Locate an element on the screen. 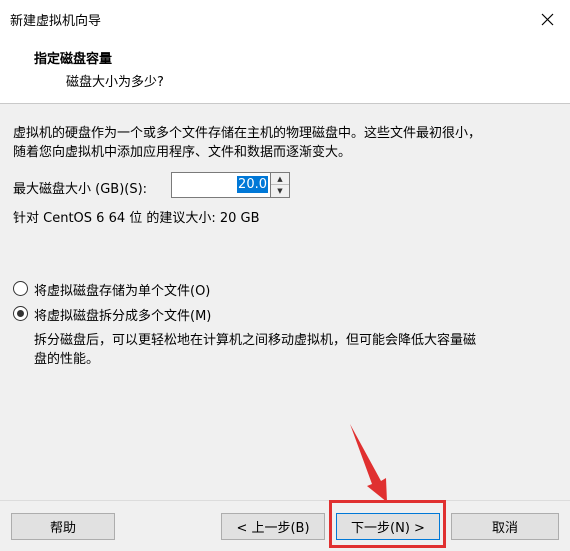 This screenshot has width=570, height=551. radio-single-file-label: 将虚拟磁盘存储为单个文件(O) is located at coordinates (122, 289).